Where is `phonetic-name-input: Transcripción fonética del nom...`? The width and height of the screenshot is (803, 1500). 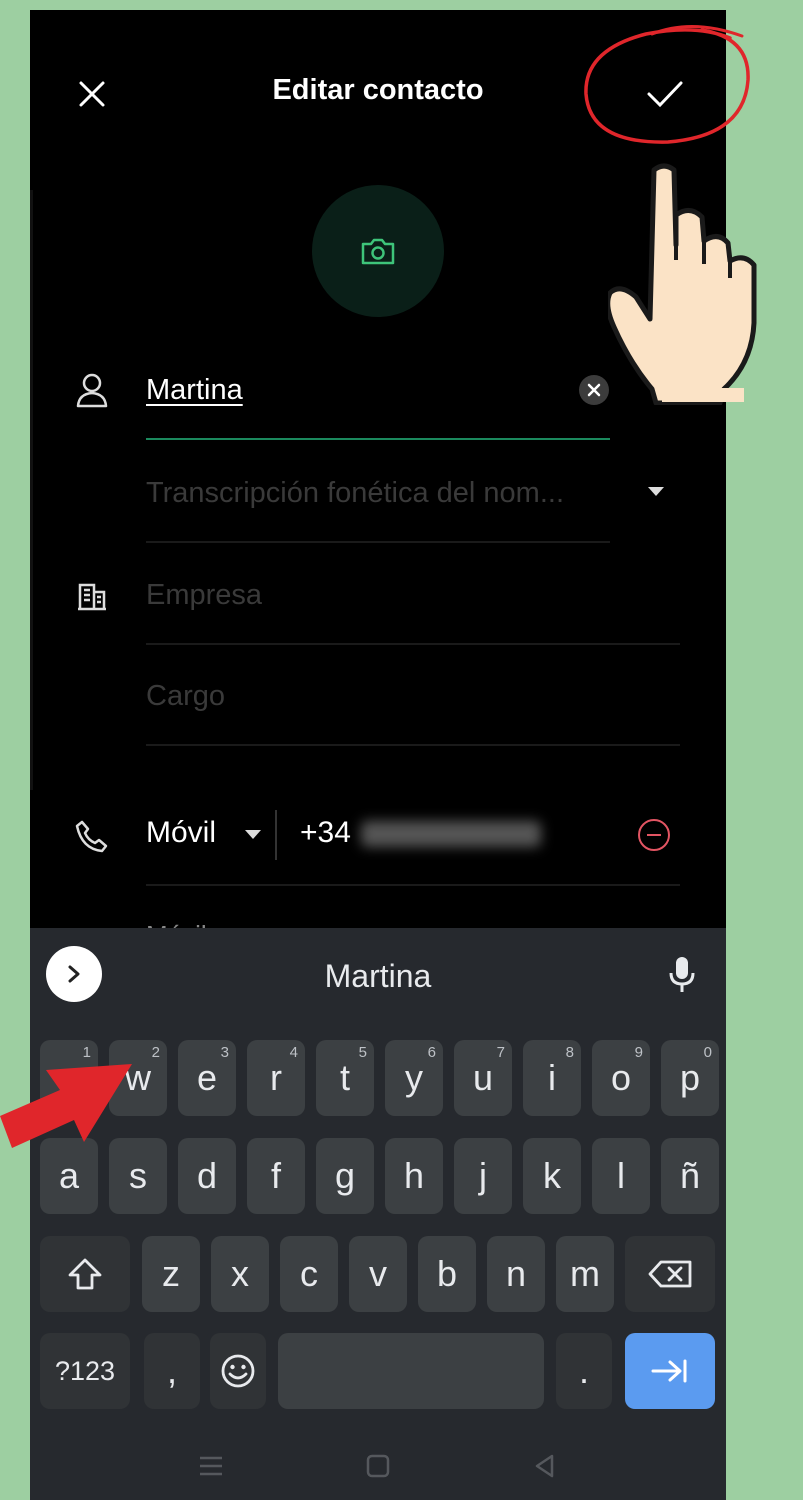
phonetic-name-input: Transcripción fonética del nom... is located at coordinates (355, 493).